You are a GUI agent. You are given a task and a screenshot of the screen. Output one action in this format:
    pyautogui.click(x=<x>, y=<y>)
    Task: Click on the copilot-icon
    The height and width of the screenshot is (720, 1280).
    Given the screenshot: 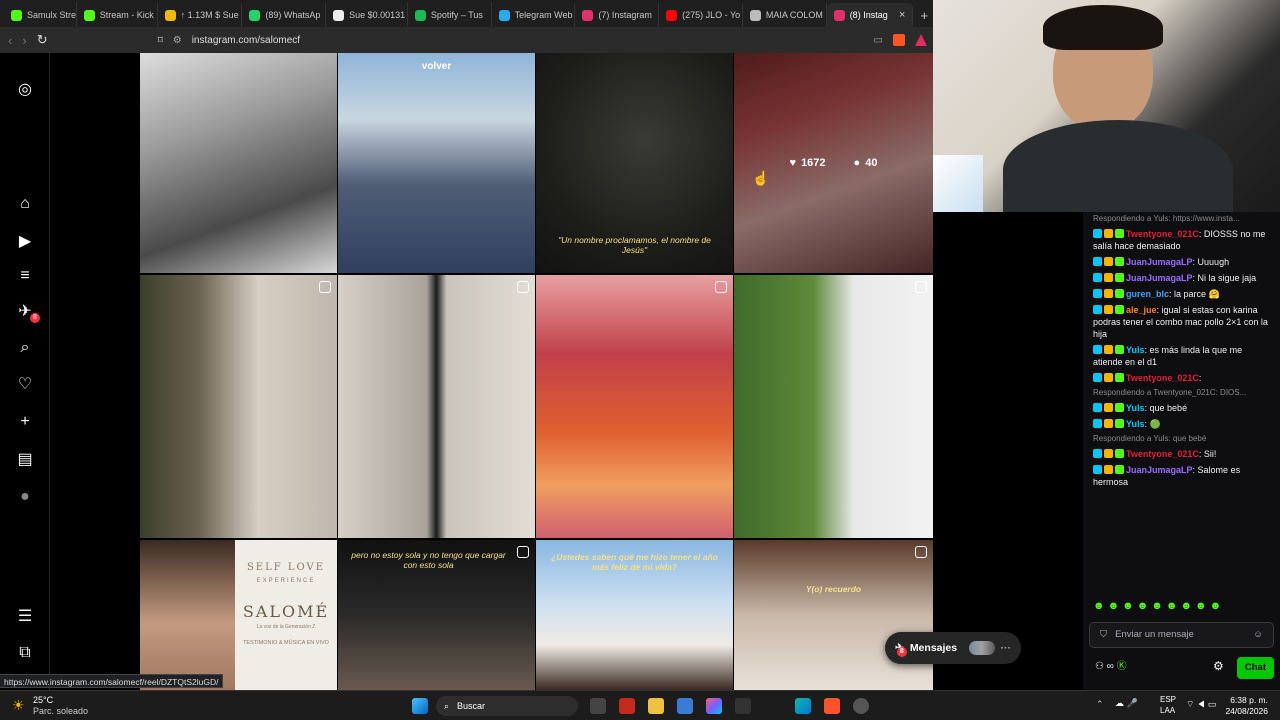 What is the action you would take?
    pyautogui.click(x=714, y=706)
    